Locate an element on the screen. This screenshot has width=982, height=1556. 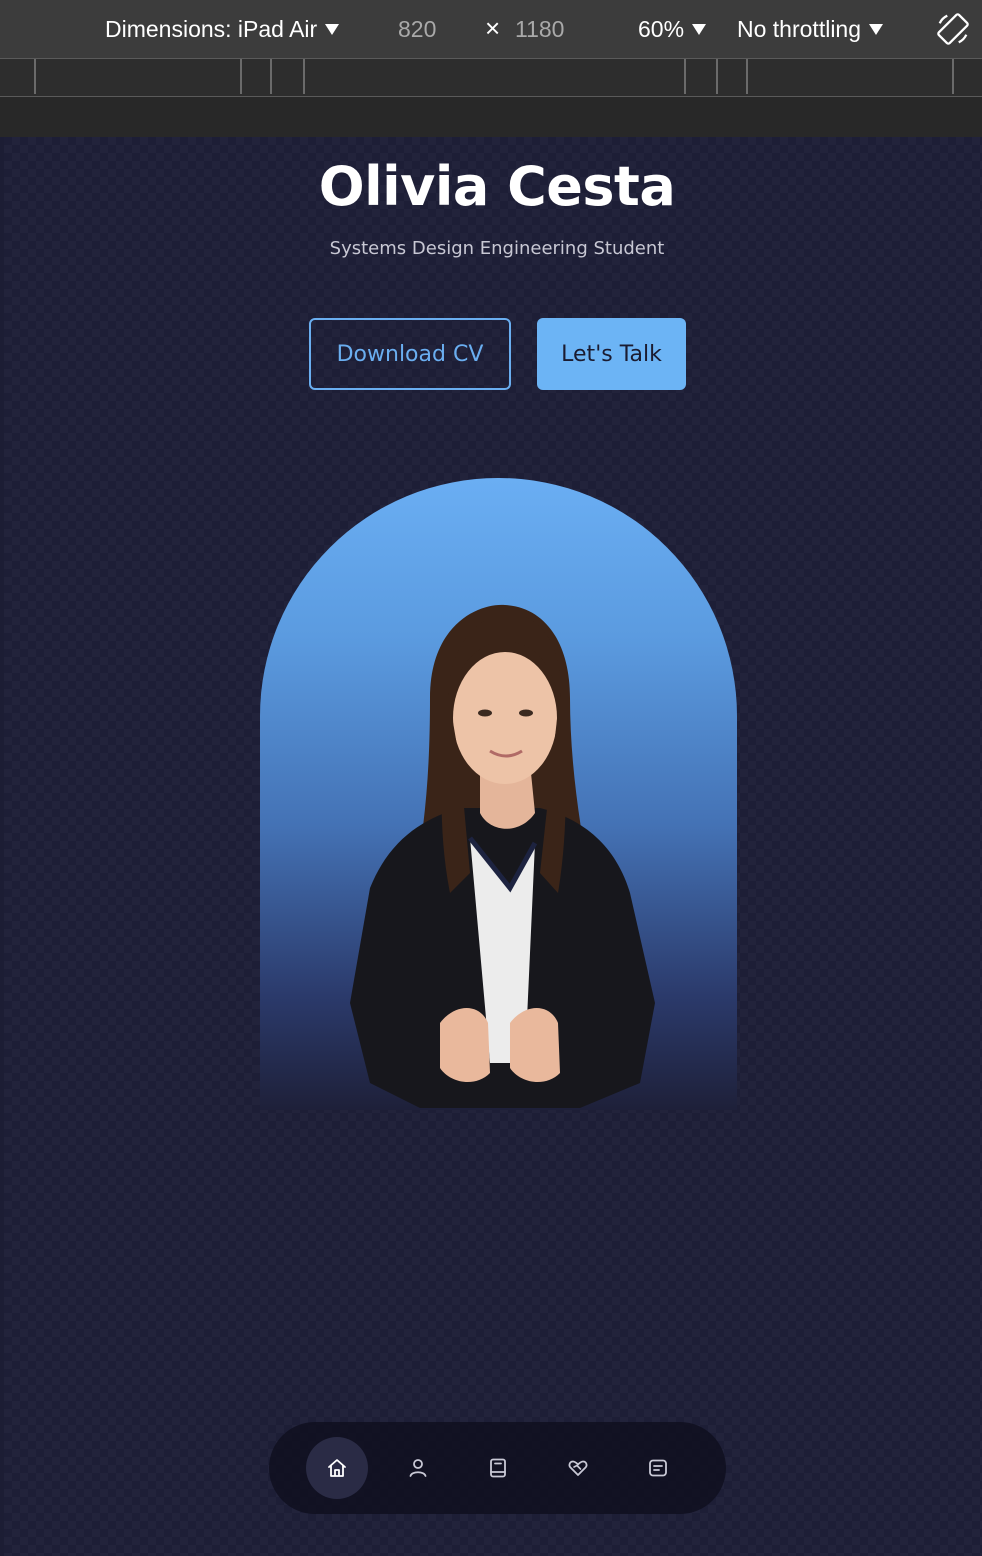
bottom-nav is located at coordinates (497, 1468).